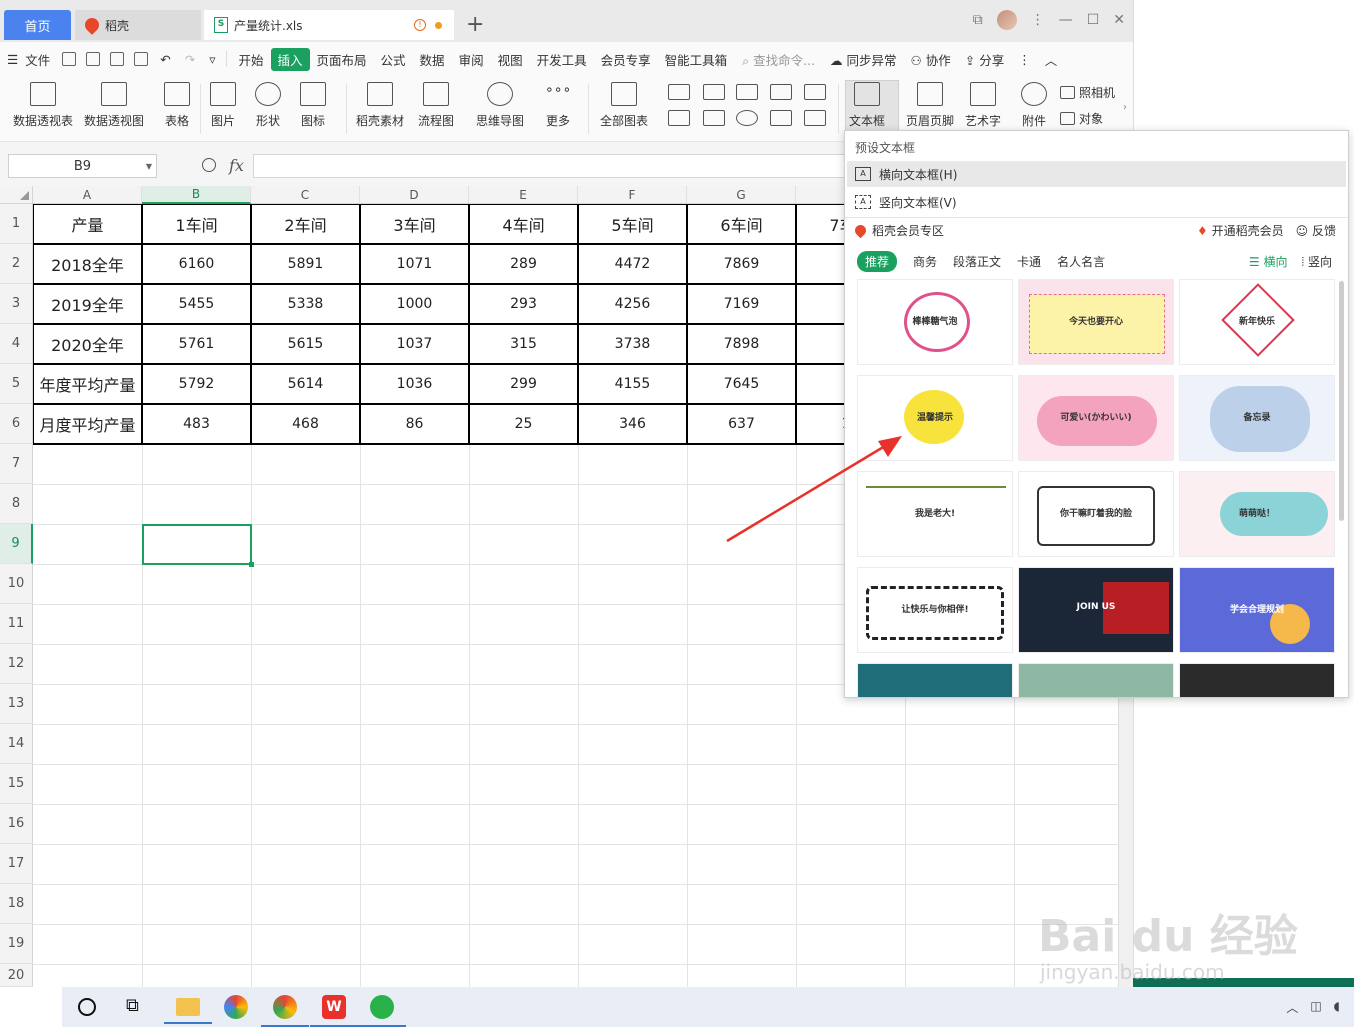  I want to click on volume-icon: ◖, so click(1337, 1007).